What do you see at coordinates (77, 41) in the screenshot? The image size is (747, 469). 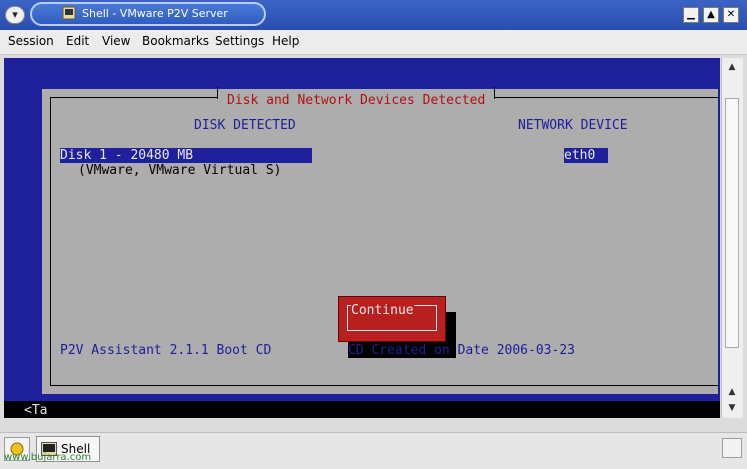 I see `menu-edit: Edit` at bounding box center [77, 41].